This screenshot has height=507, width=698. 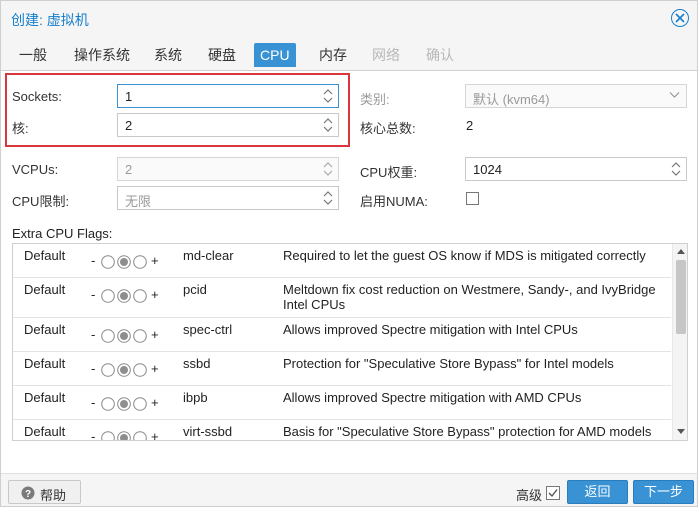 What do you see at coordinates (222, 55) in the screenshot?
I see `tab-disk: 硬盘` at bounding box center [222, 55].